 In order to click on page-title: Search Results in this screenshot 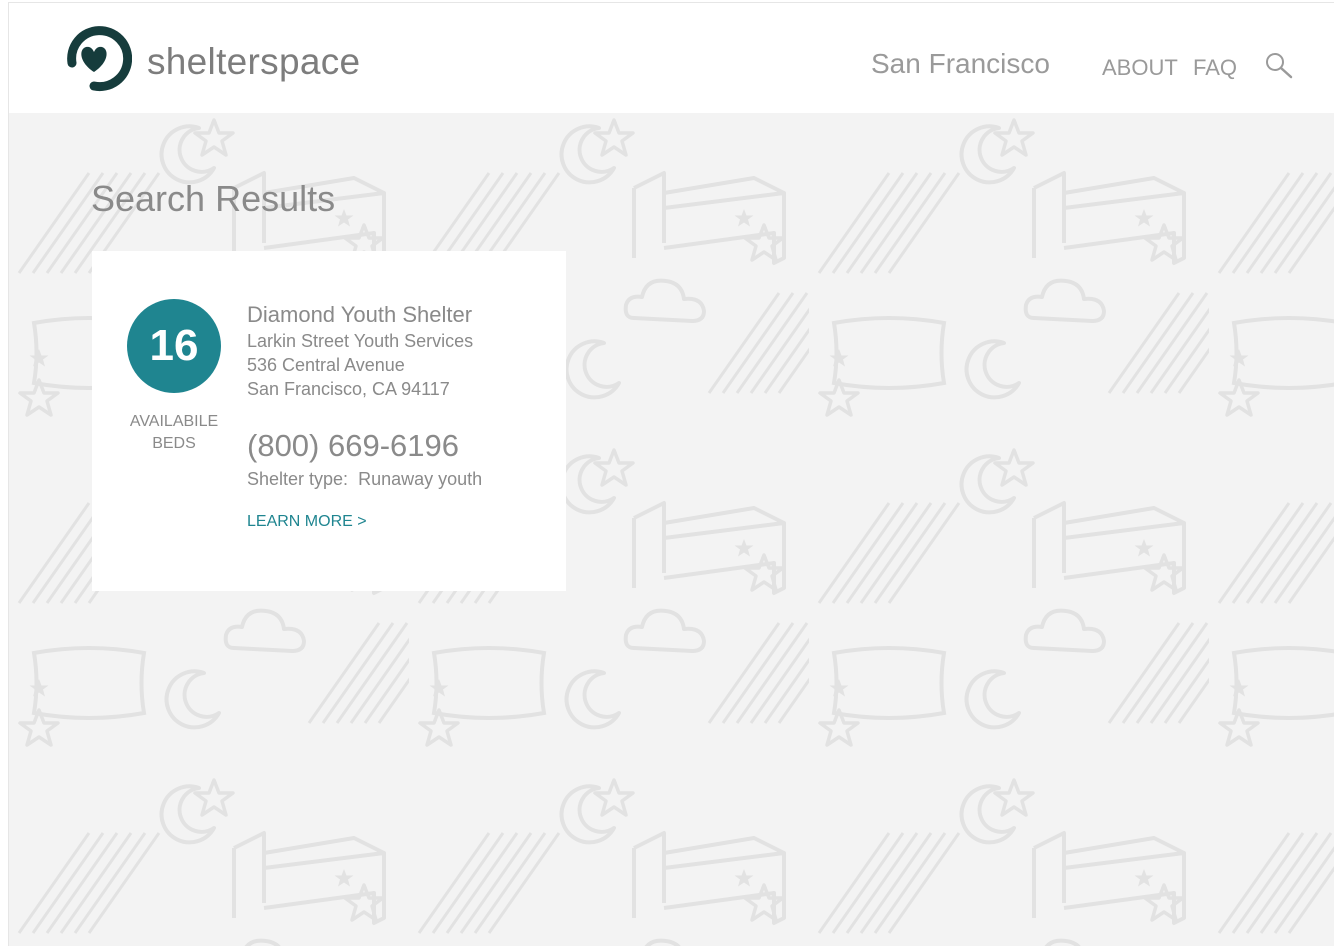, I will do `click(213, 198)`.